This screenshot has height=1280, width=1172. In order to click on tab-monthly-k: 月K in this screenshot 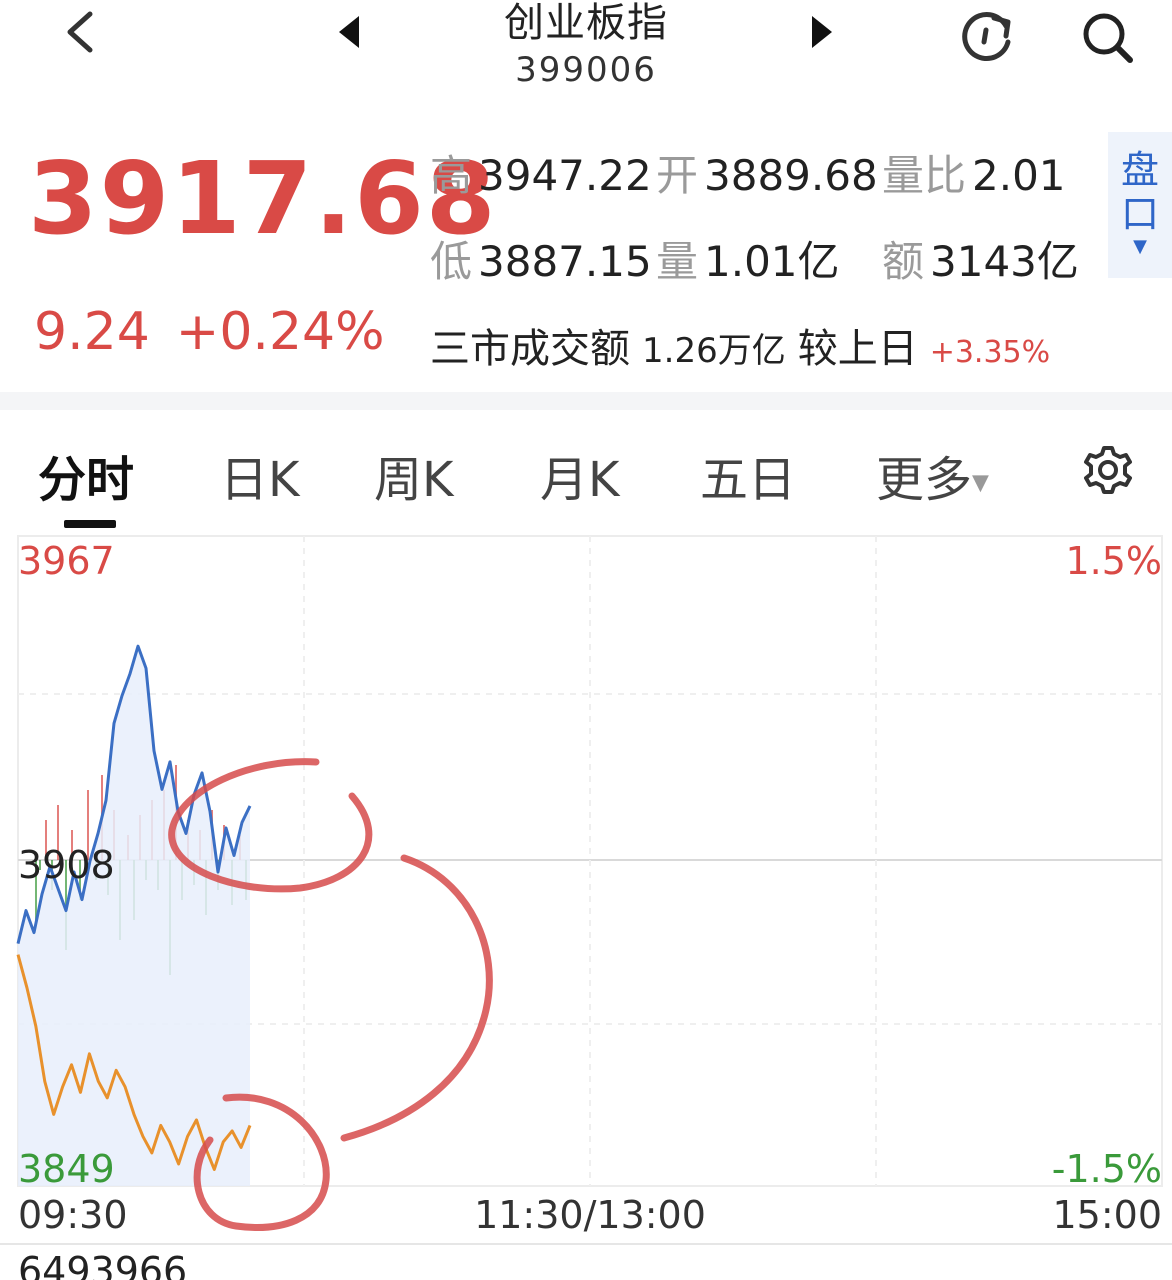, I will do `click(579, 475)`.